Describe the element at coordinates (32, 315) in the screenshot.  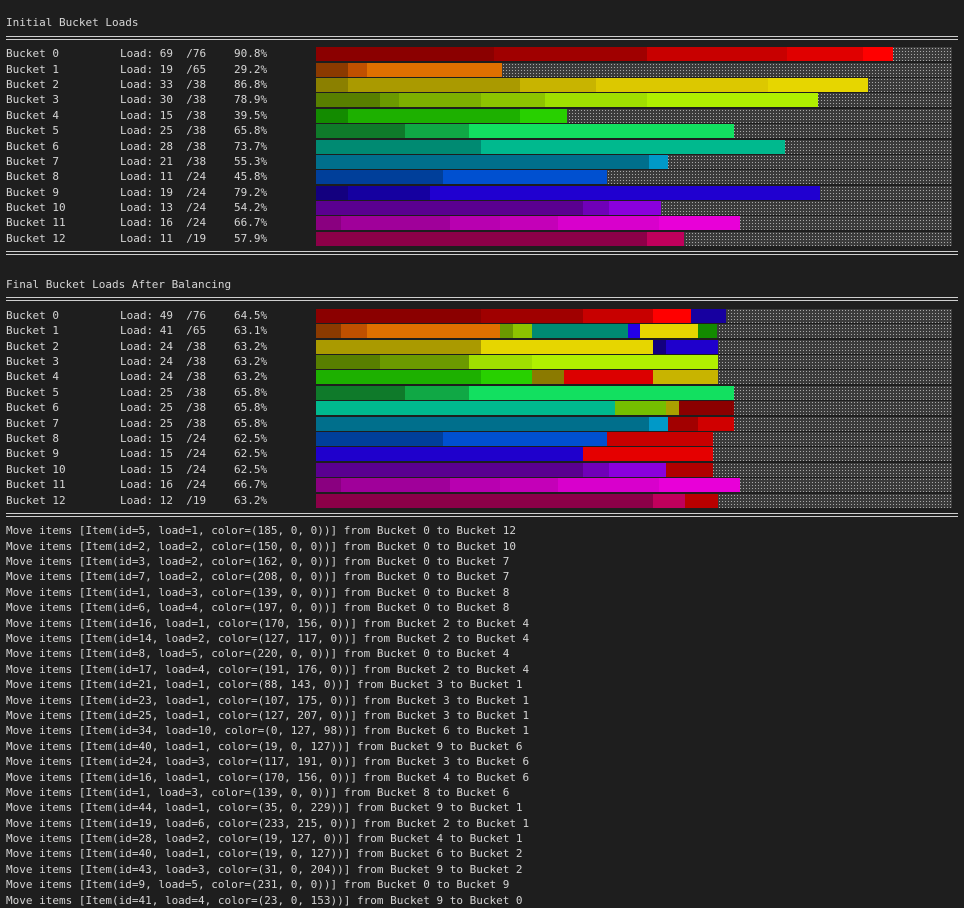
I see `bucket-name: Bucket 0` at that location.